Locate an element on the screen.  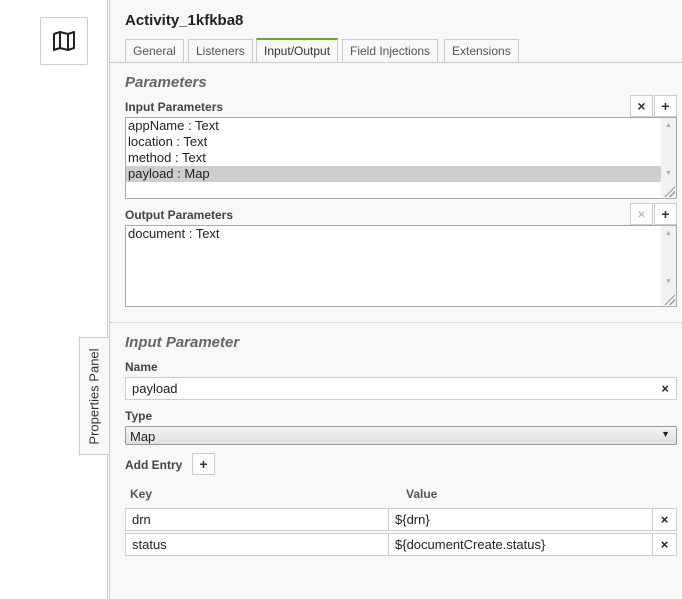
name-field-wrapper: × is located at coordinates (401, 388).